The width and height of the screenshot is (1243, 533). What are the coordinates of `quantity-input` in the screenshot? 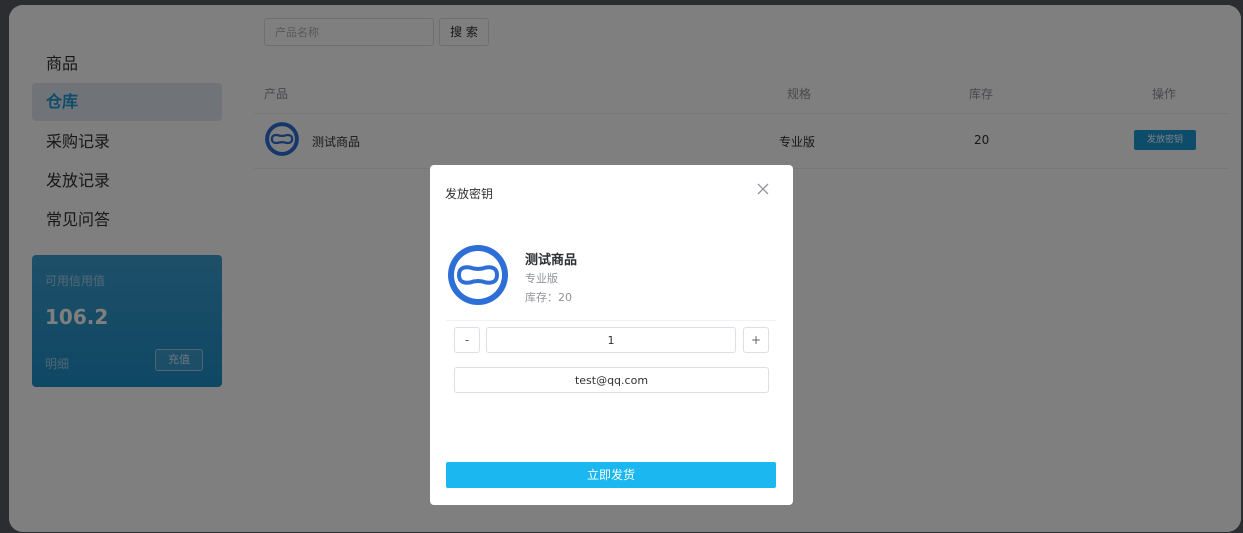 It's located at (611, 340).